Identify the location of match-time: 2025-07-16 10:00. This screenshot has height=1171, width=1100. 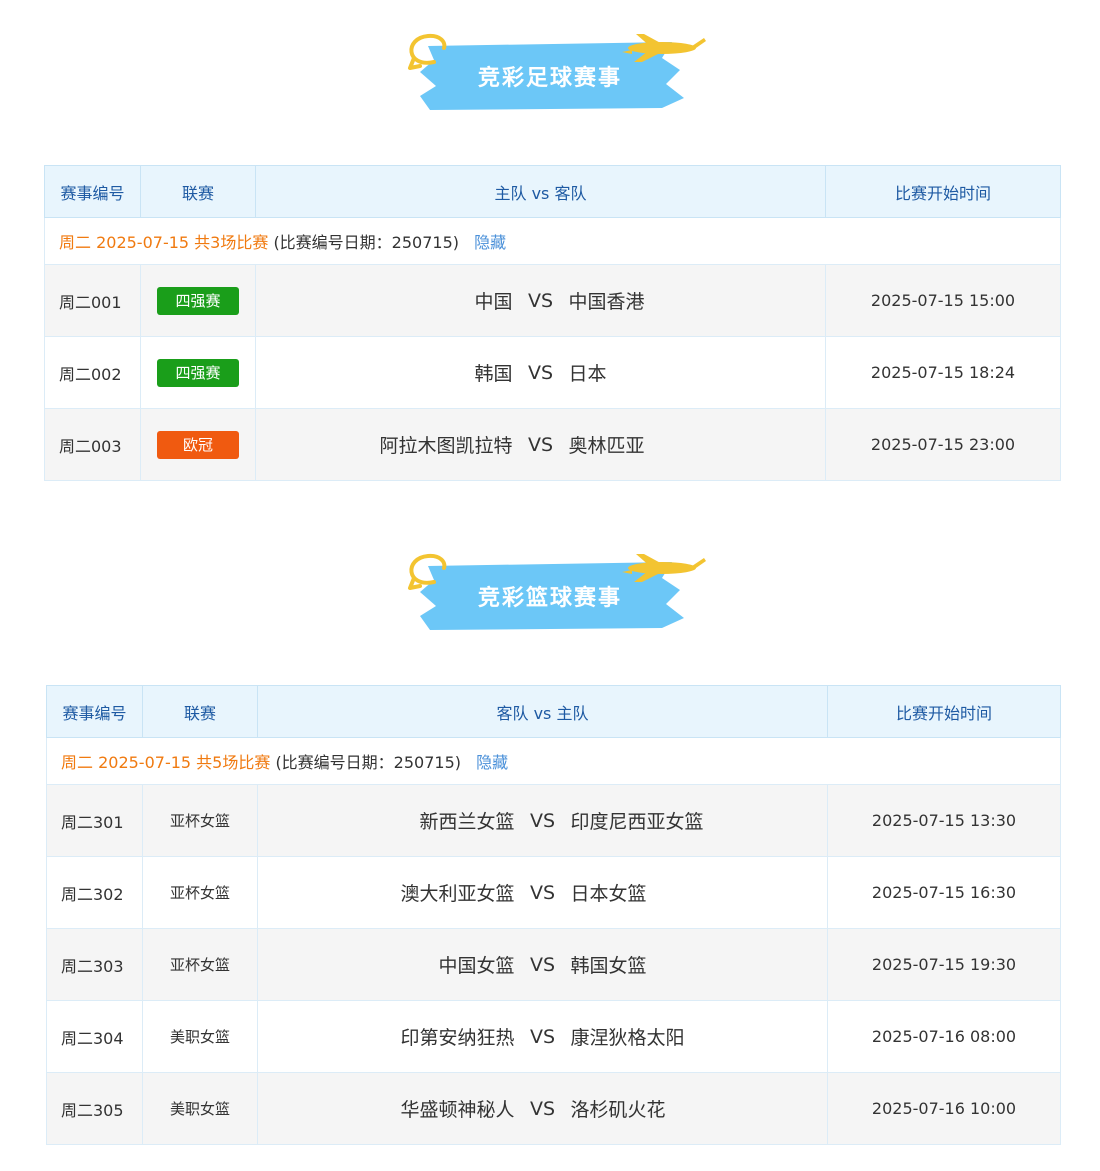
(944, 1108).